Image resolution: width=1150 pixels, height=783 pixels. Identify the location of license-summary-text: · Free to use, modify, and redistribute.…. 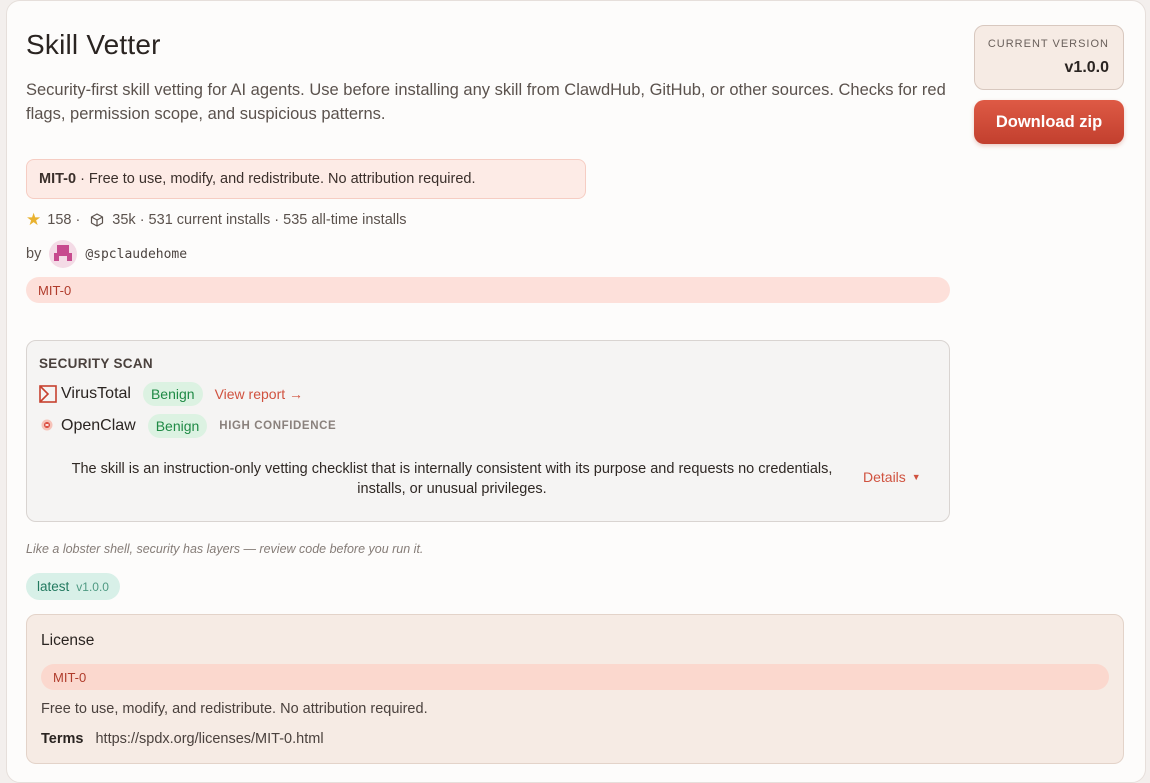
(278, 179).